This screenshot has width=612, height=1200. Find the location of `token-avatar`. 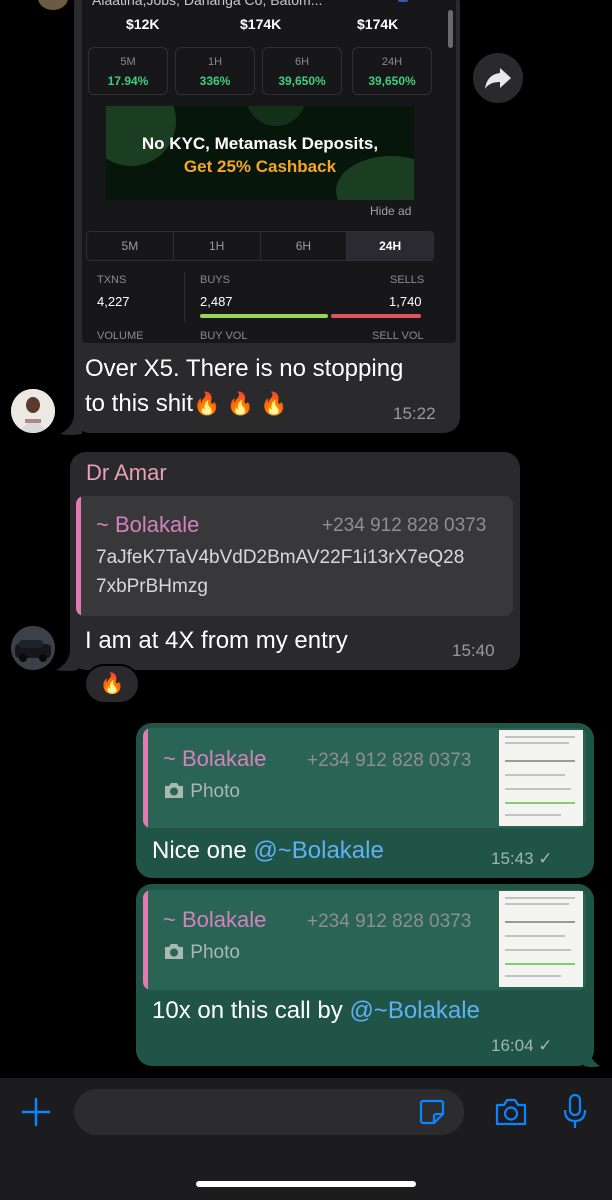

token-avatar is located at coordinates (53, 5).